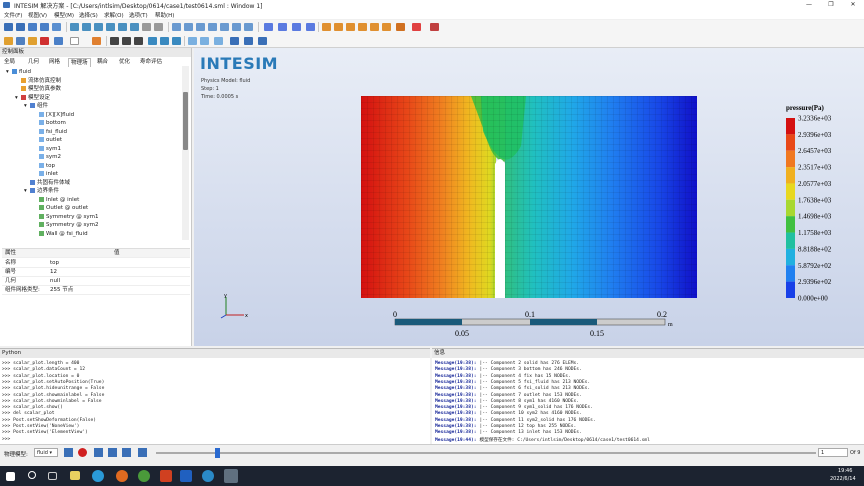  Describe the element at coordinates (166, 476) in the screenshot. I see `powerpoint-icon` at that location.